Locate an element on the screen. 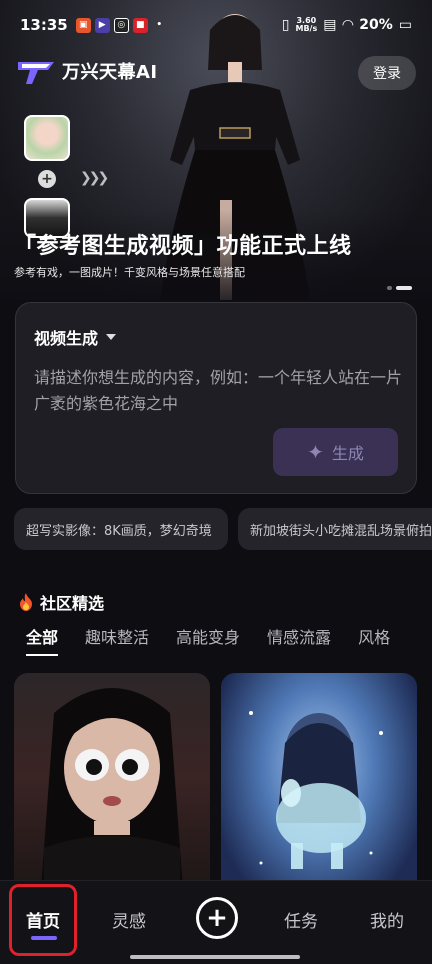  tab-emotion: 情感流露 is located at coordinates (299, 636).